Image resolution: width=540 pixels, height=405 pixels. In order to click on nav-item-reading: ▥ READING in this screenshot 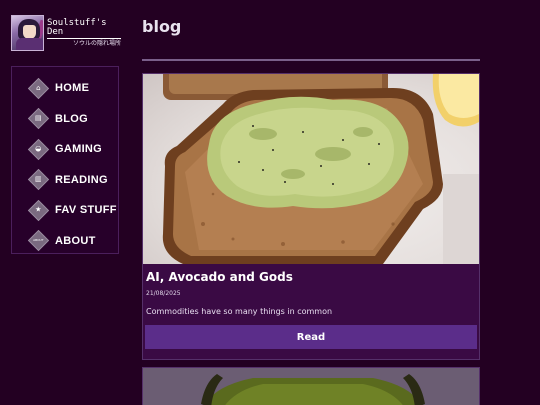, I will do `click(65, 180)`.